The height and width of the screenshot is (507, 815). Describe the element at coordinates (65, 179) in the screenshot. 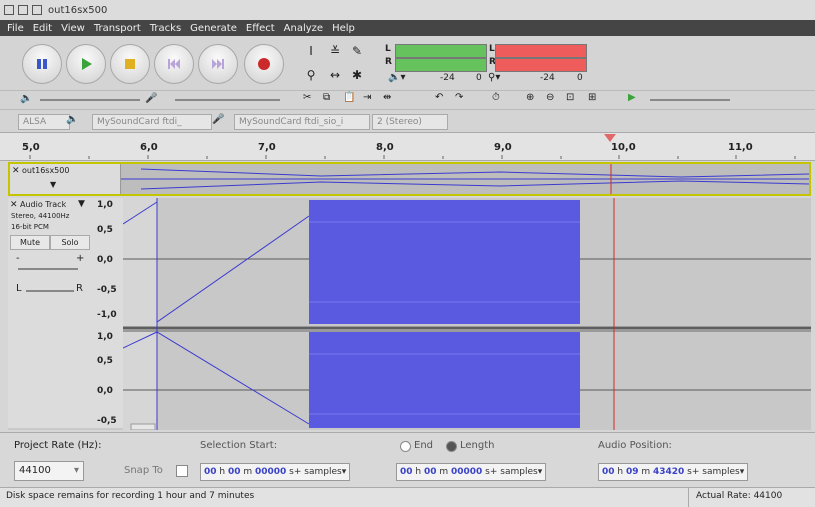

I see `overview-track-control: ✕ out16sx500 ▼` at that location.